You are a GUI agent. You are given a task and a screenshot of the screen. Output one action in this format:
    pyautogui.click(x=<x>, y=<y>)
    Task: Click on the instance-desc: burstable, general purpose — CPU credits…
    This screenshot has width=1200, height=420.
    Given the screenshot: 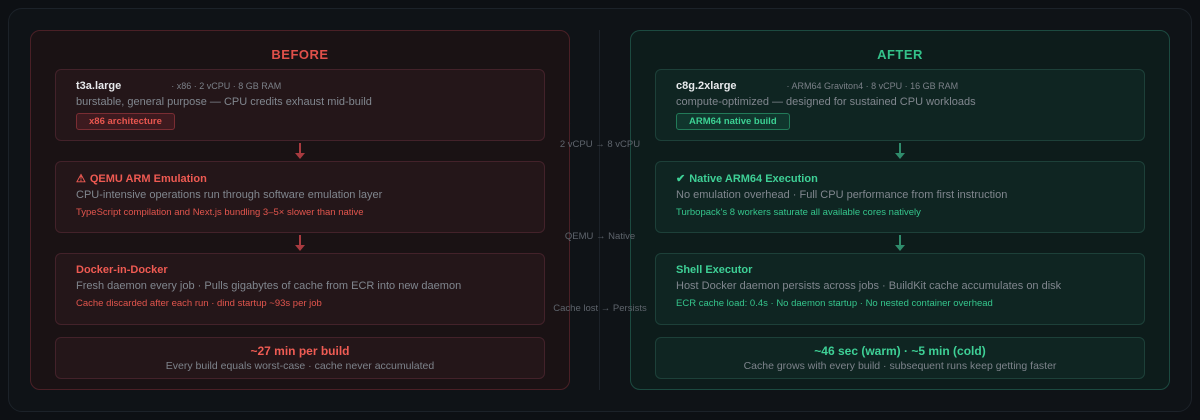 What is the action you would take?
    pyautogui.click(x=224, y=102)
    